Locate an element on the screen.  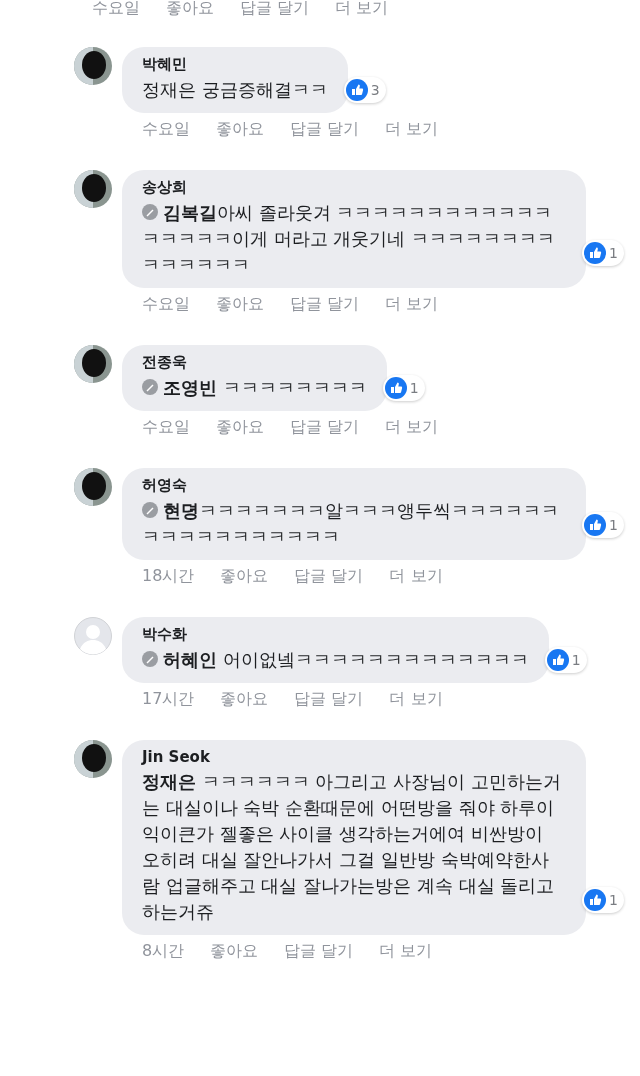
comment-text: 현뎡ㅋㅋㅋㅋㅋㅋㅋ알ㅋㅋㅋ앵두씩ㅋㅋㅋㅋㅋㅋㅋㅋㅋㅋㅋㅋㅋㅋㅋㅋㅋ is located at coordinates (350, 523).